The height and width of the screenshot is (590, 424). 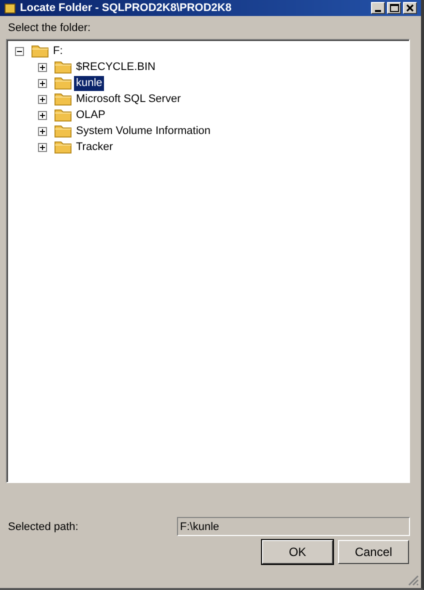 What do you see at coordinates (10, 8) in the screenshot?
I see `app-icon` at bounding box center [10, 8].